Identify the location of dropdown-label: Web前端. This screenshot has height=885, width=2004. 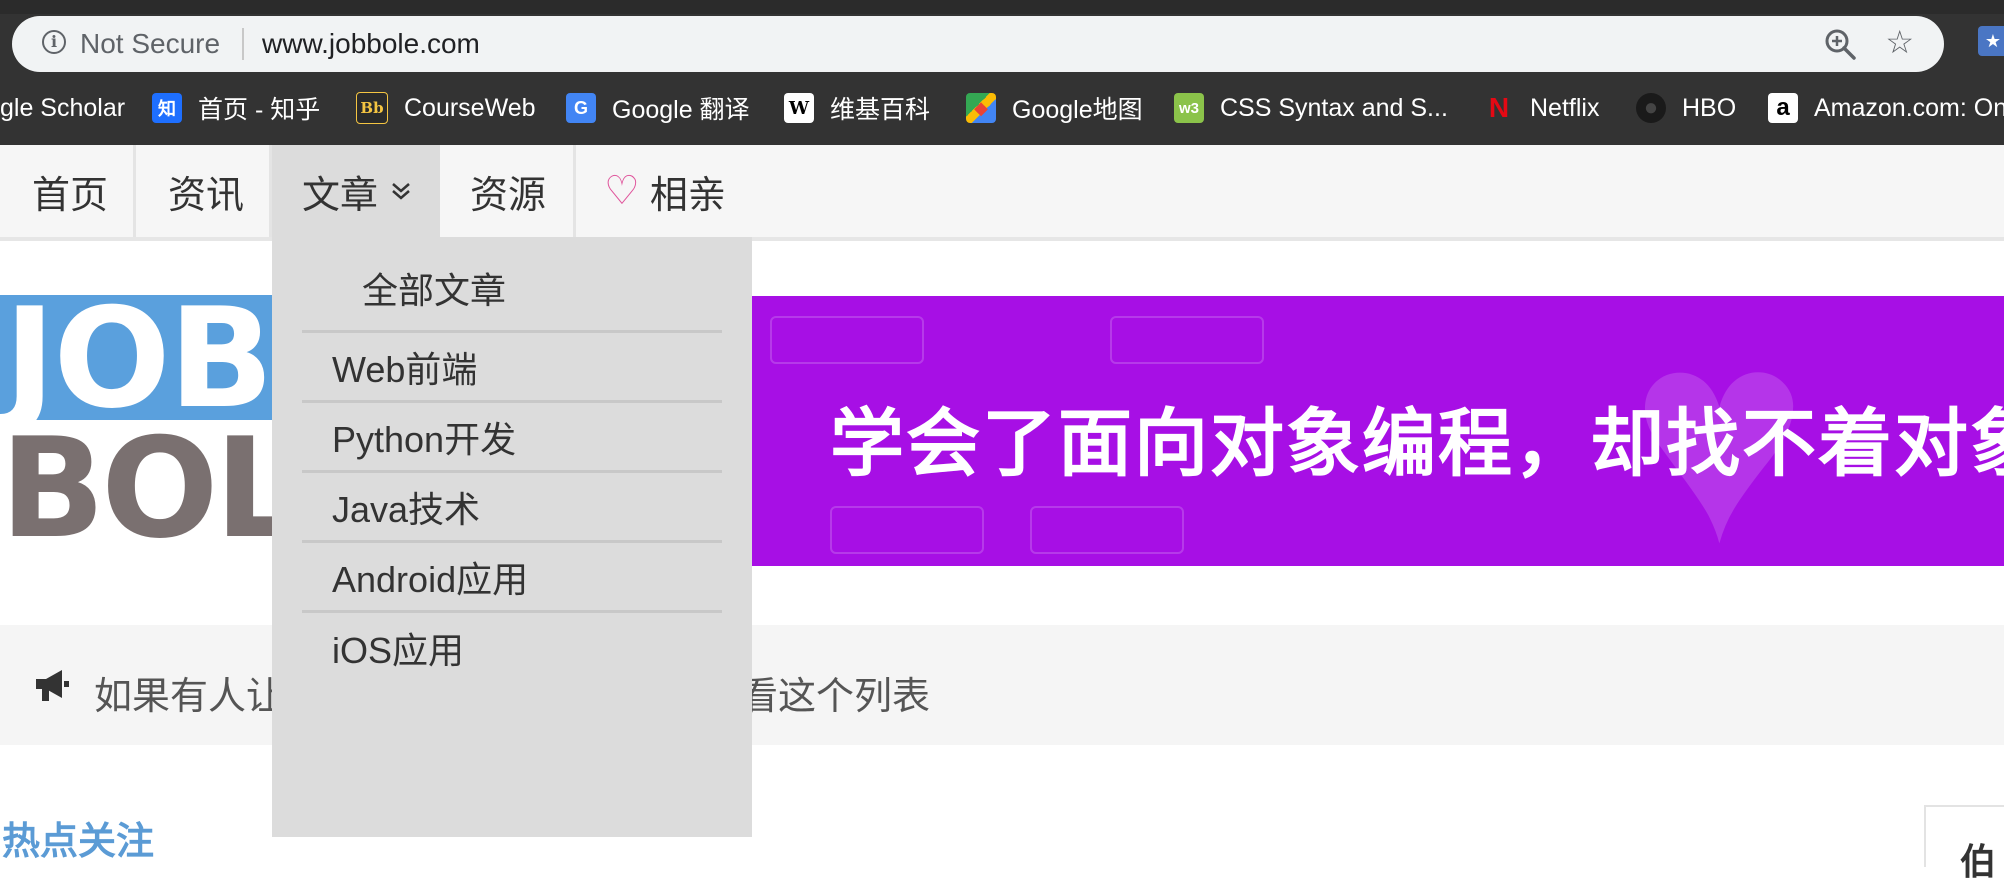
(405, 369).